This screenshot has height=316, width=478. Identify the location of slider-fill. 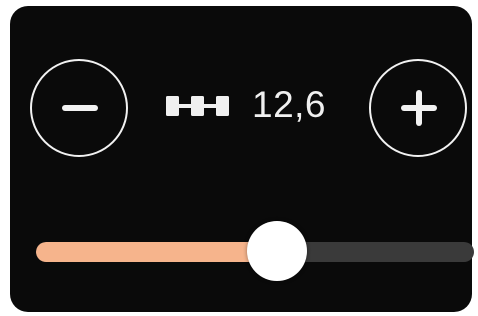
(156, 252).